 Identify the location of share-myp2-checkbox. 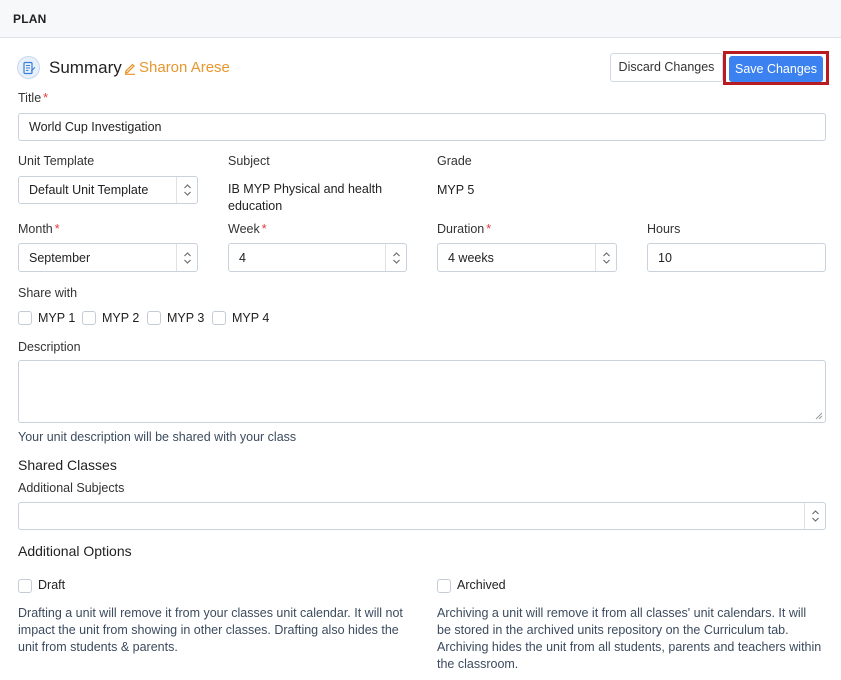
(89, 318).